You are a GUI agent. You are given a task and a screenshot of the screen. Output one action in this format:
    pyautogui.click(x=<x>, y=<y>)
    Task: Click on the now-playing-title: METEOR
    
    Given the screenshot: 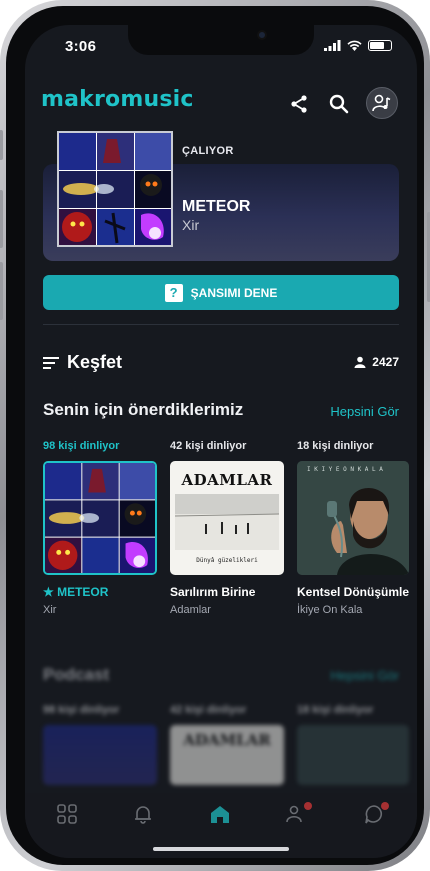 What is the action you would take?
    pyautogui.click(x=216, y=206)
    